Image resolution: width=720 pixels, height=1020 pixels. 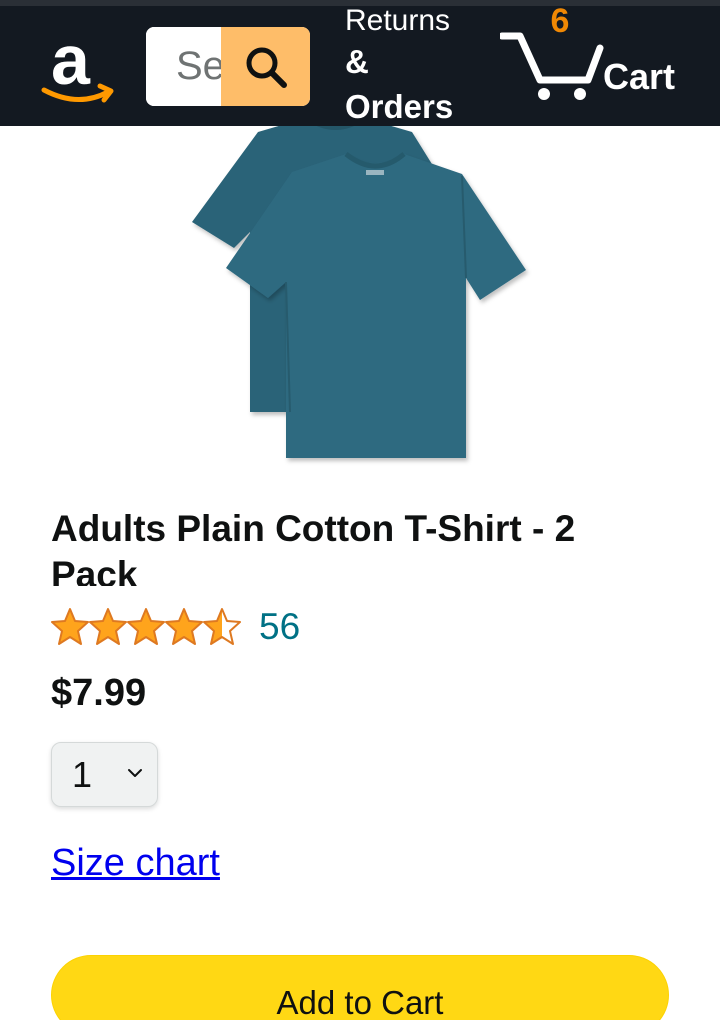 I want to click on add-to-cart-label: Add to Cart, so click(x=360, y=1002).